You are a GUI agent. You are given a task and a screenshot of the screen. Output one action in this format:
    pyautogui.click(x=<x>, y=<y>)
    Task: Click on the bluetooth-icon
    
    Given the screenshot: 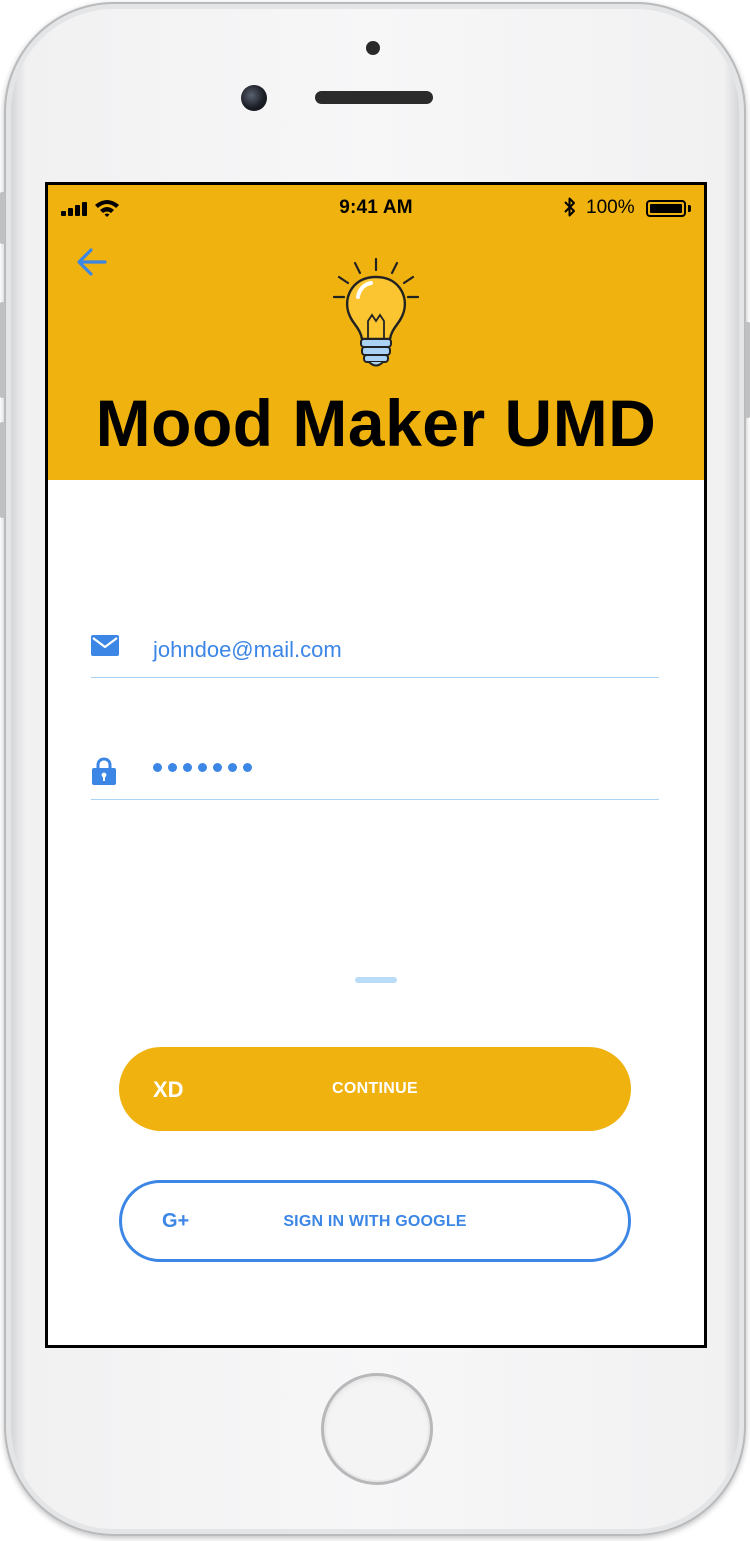 What is the action you would take?
    pyautogui.click(x=569, y=207)
    